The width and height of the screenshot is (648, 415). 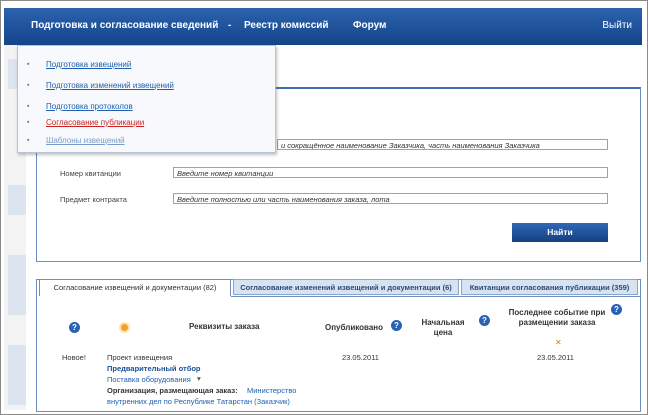 I want to click on row-org-link: Министерство, so click(x=271, y=390).